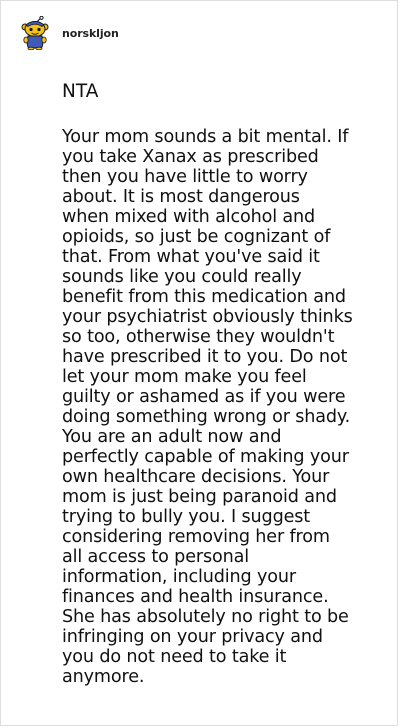 This screenshot has width=400, height=728. Describe the element at coordinates (196, 477) in the screenshot. I see `comment-line: own healthcare decisions. Your` at that location.